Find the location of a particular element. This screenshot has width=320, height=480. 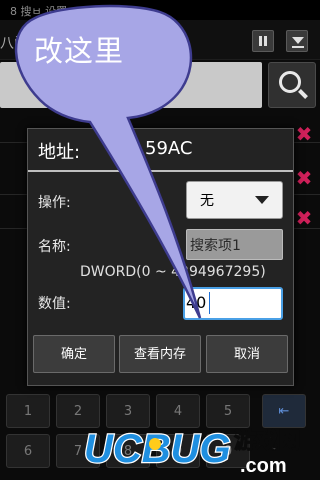

watermark: UCBUG 游戏网 .com is located at coordinates (192, 451).